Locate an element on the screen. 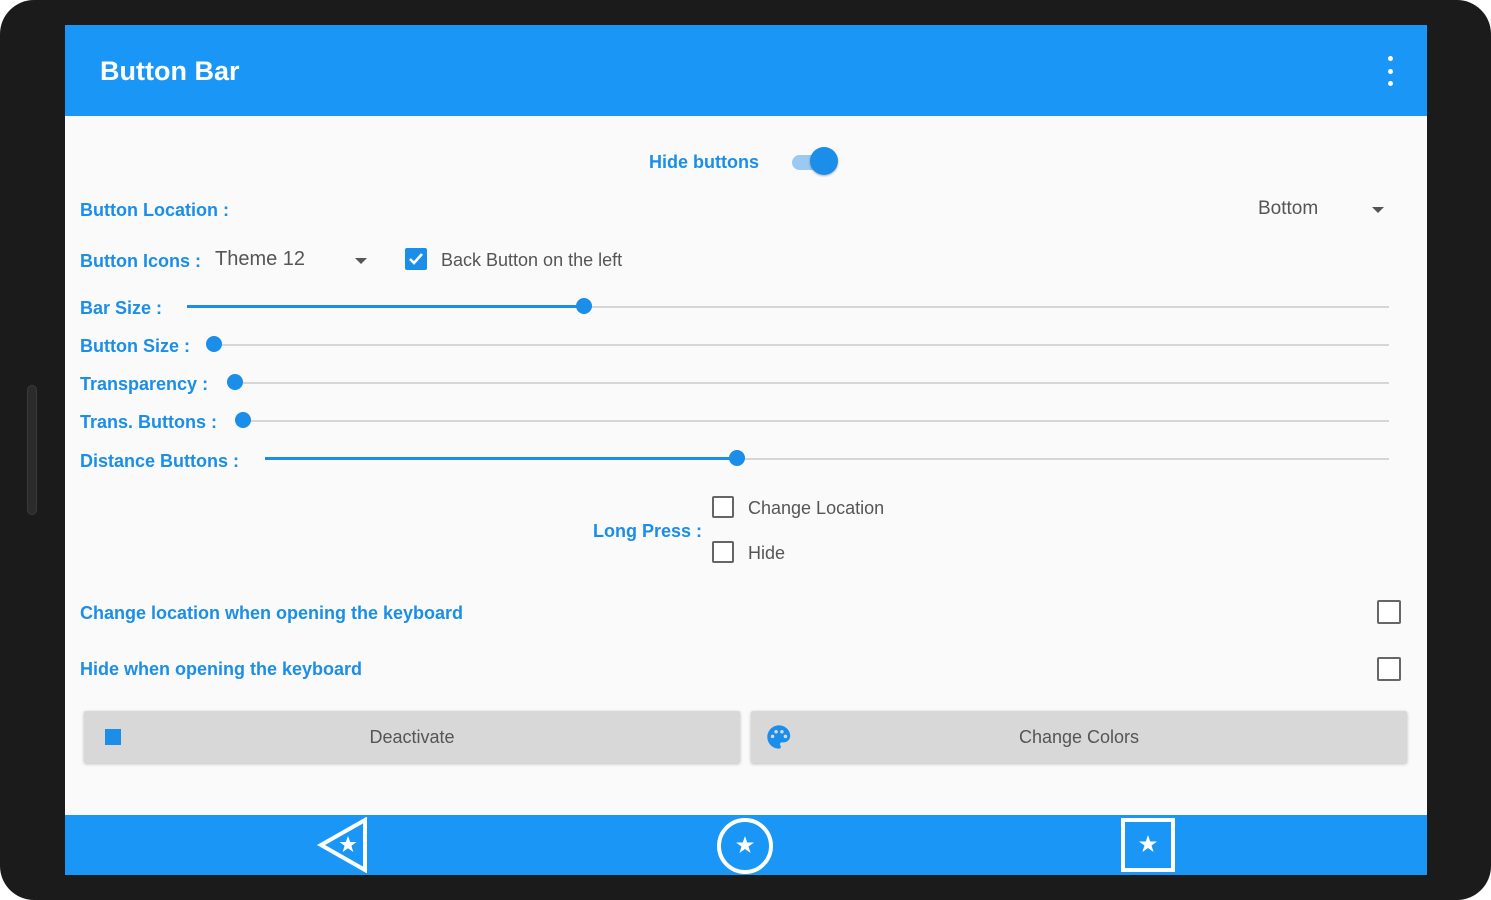  transparency-label: Transparency : is located at coordinates (144, 384).